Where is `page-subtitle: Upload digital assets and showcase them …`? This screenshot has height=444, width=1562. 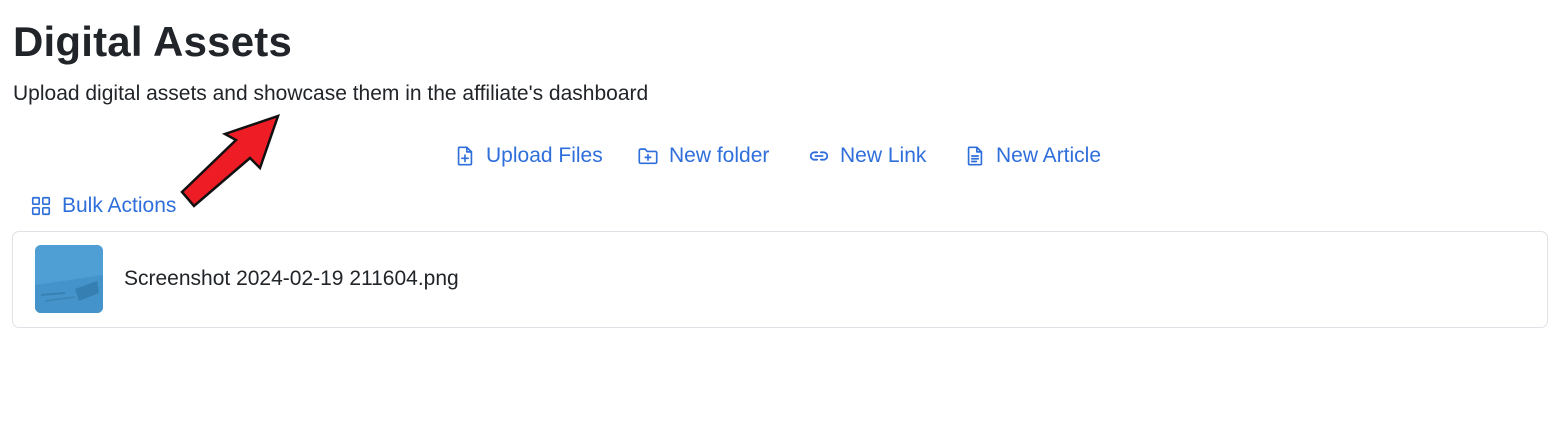 page-subtitle: Upload digital assets and showcase them … is located at coordinates (331, 93).